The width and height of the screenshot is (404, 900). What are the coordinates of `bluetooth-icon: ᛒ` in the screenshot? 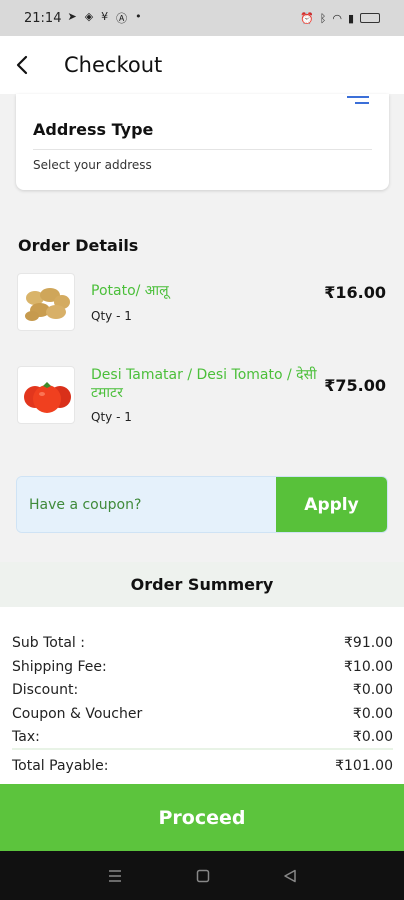 It's located at (323, 18).